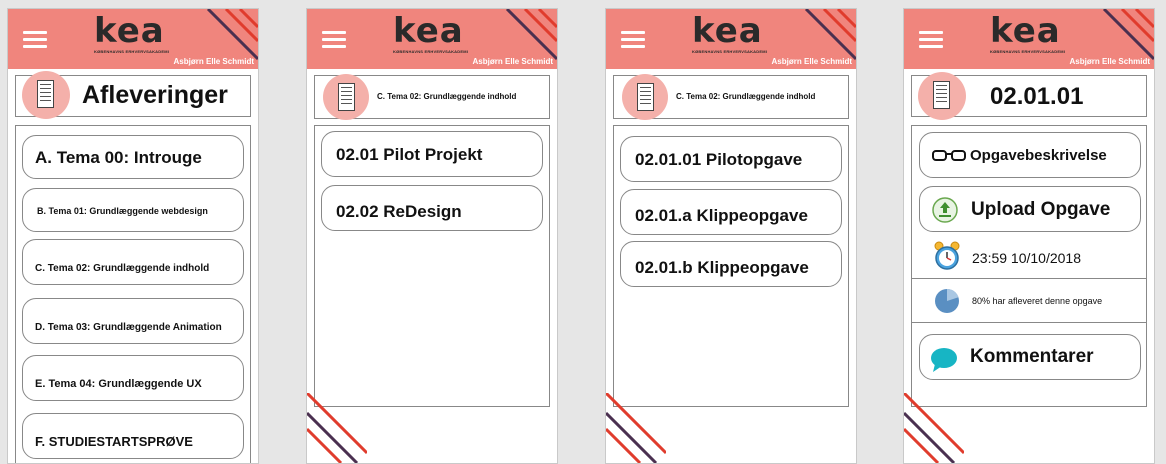 This screenshot has height=464, width=1166. What do you see at coordinates (133, 321) in the screenshot?
I see `list-item-tema-03: D. Tema 03: Grundlæggende Animation` at bounding box center [133, 321].